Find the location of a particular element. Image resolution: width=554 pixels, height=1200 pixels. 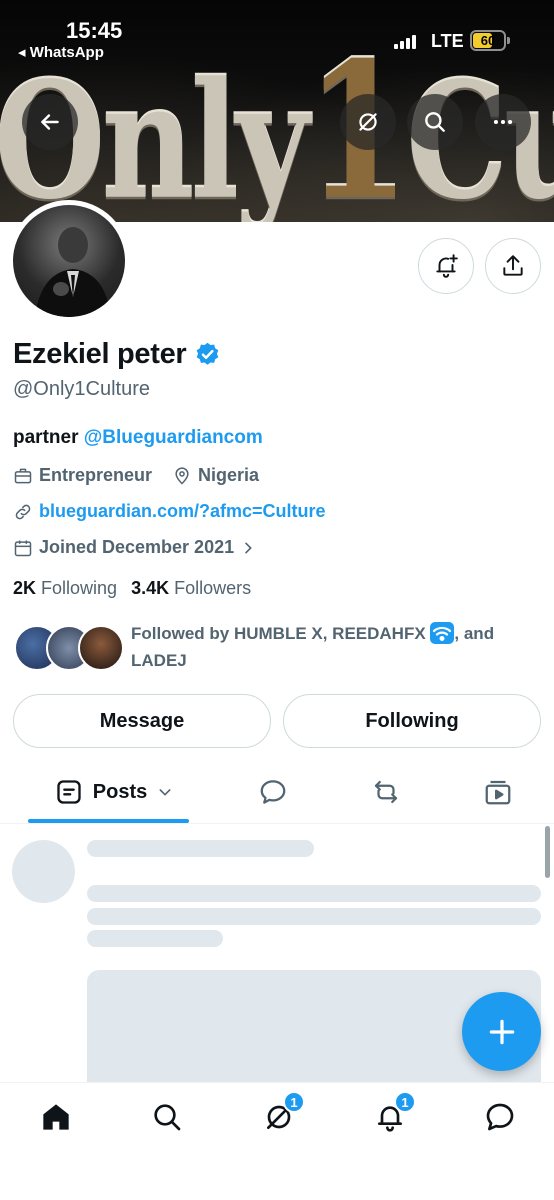

search-button is located at coordinates (435, 122).